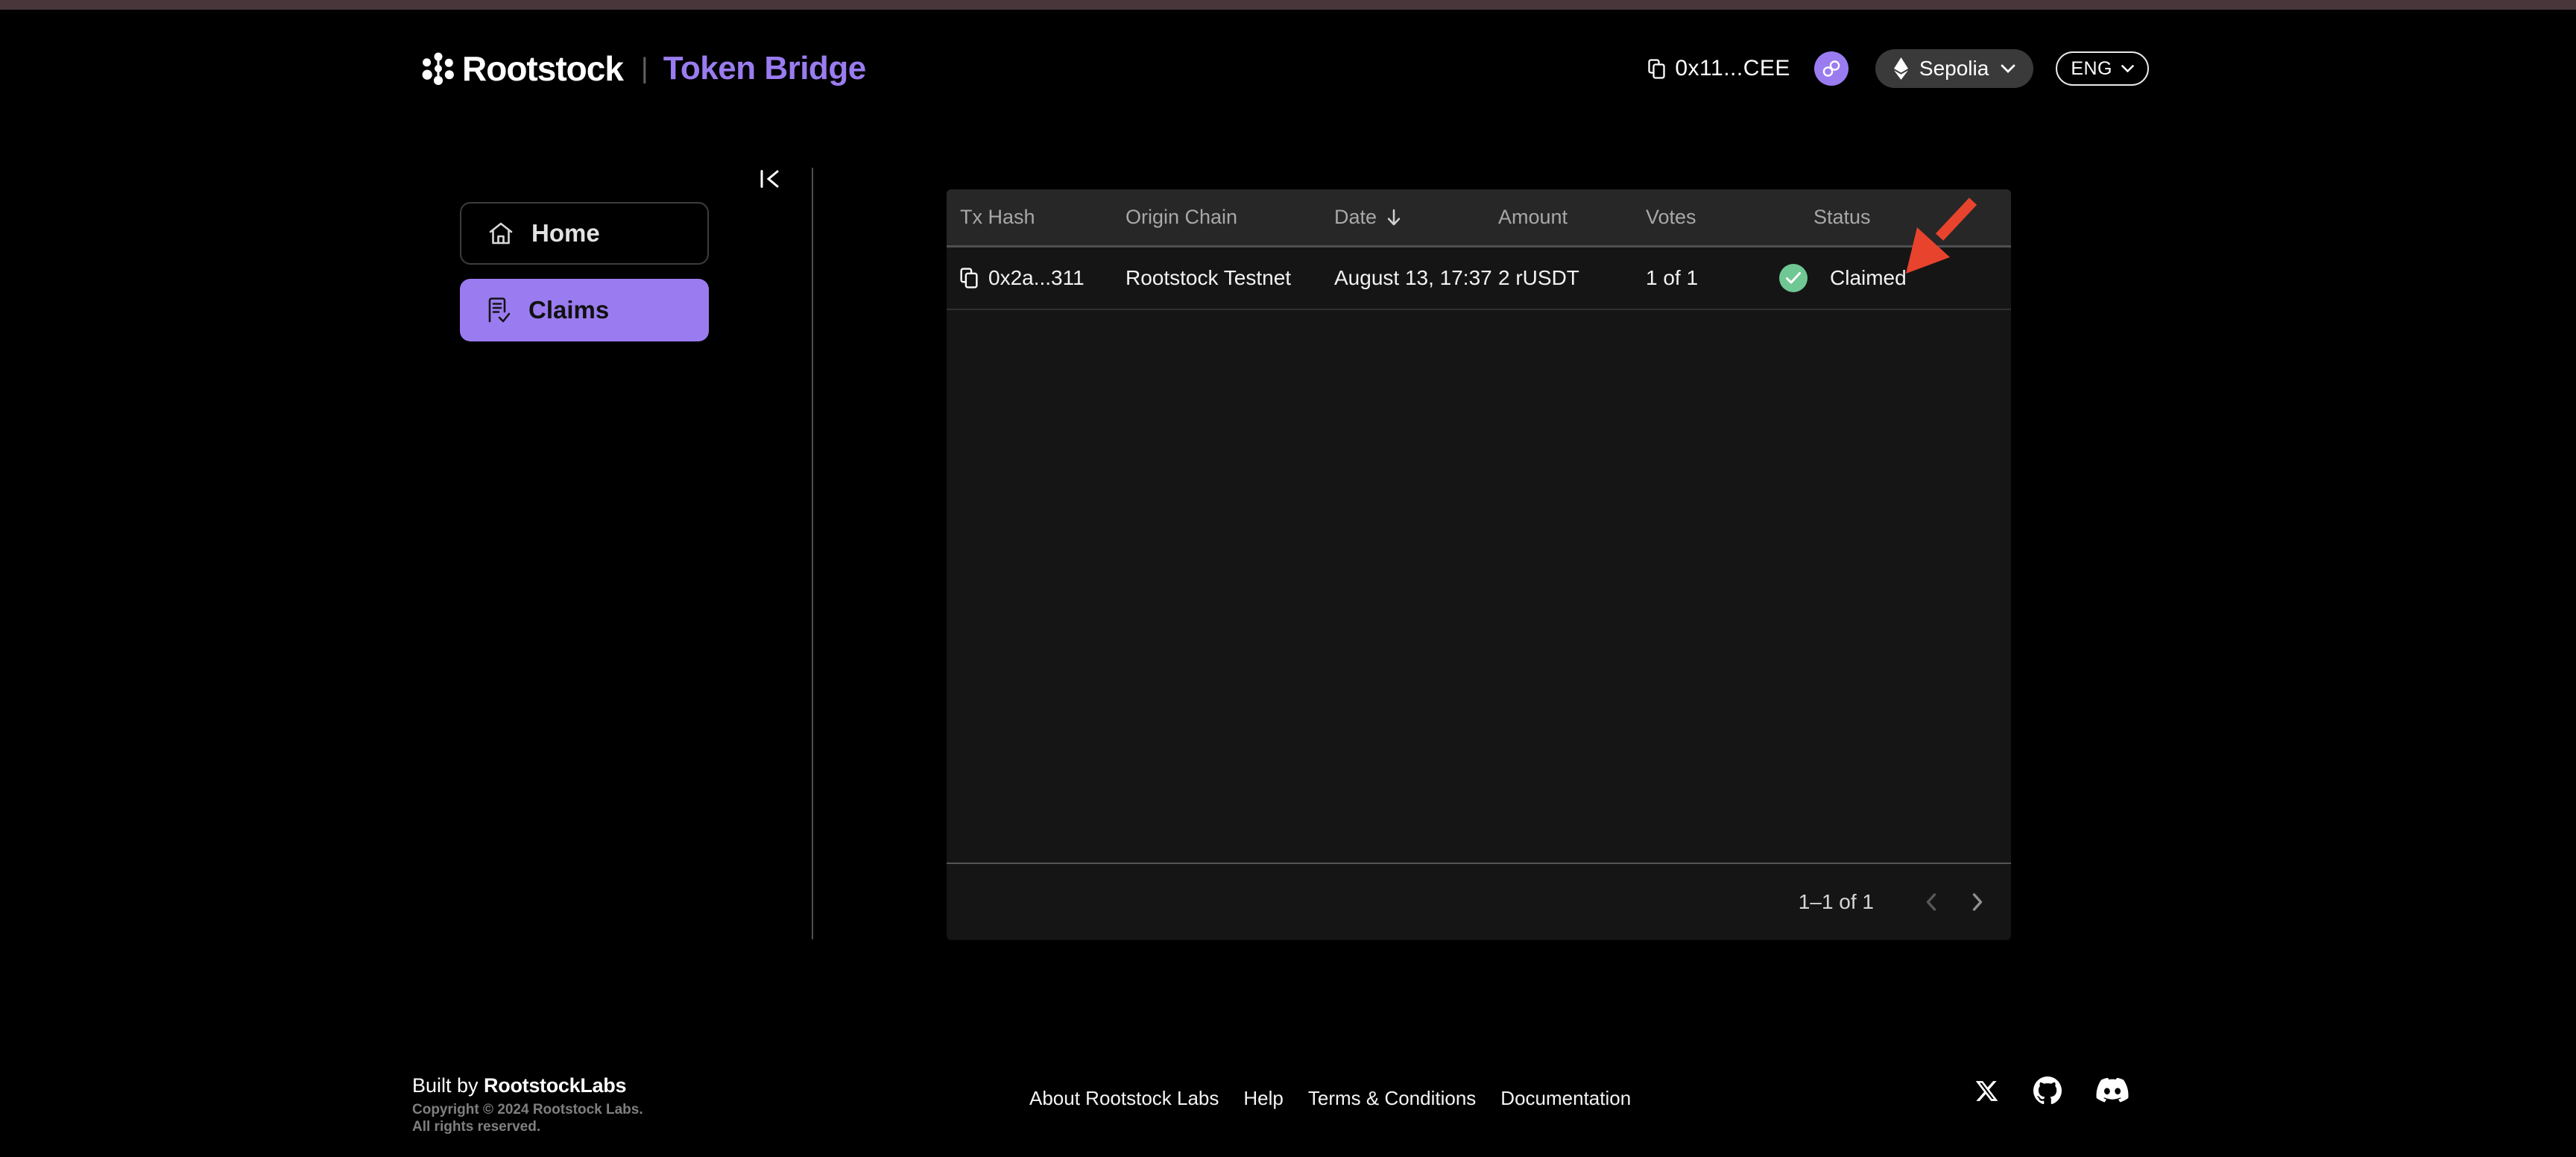 Image resolution: width=2576 pixels, height=1157 pixels. Describe the element at coordinates (1672, 278) in the screenshot. I see `cell-votes: 1 of 1` at that location.